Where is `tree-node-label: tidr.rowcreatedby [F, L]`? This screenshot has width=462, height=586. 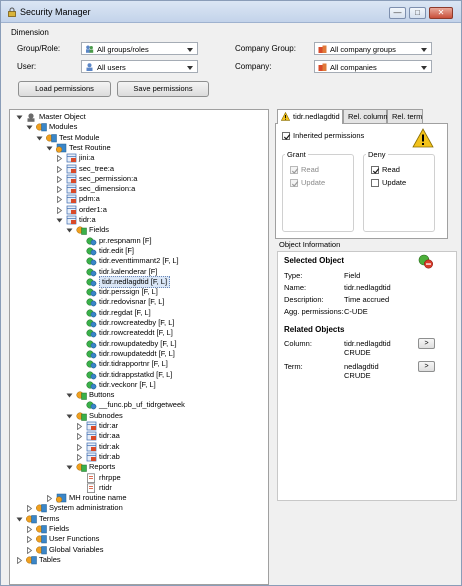 tree-node-label: tidr.rowcreatedby [F, L] is located at coordinates (137, 322).